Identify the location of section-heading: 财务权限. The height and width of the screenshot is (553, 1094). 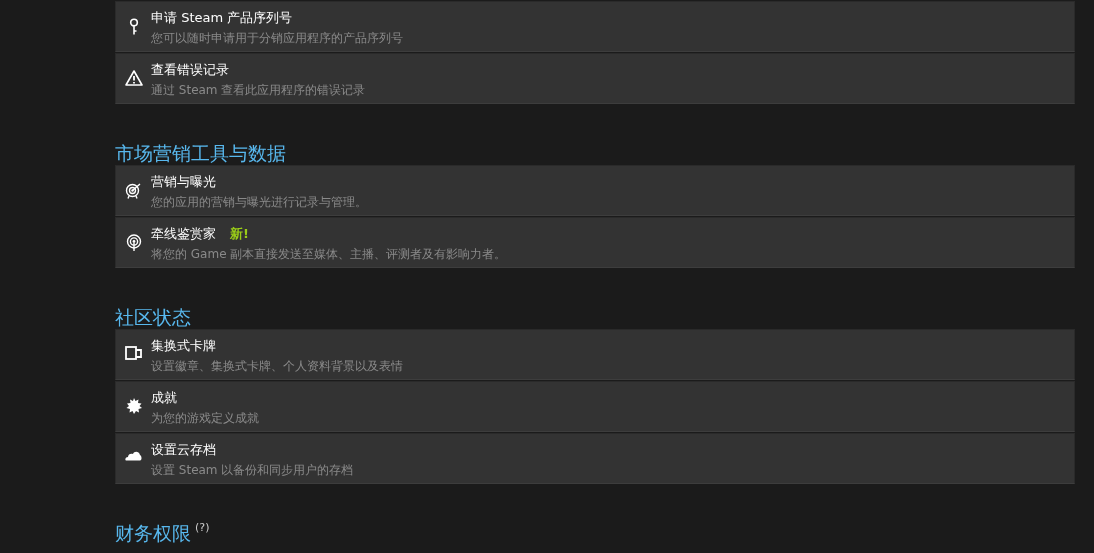
(153, 533).